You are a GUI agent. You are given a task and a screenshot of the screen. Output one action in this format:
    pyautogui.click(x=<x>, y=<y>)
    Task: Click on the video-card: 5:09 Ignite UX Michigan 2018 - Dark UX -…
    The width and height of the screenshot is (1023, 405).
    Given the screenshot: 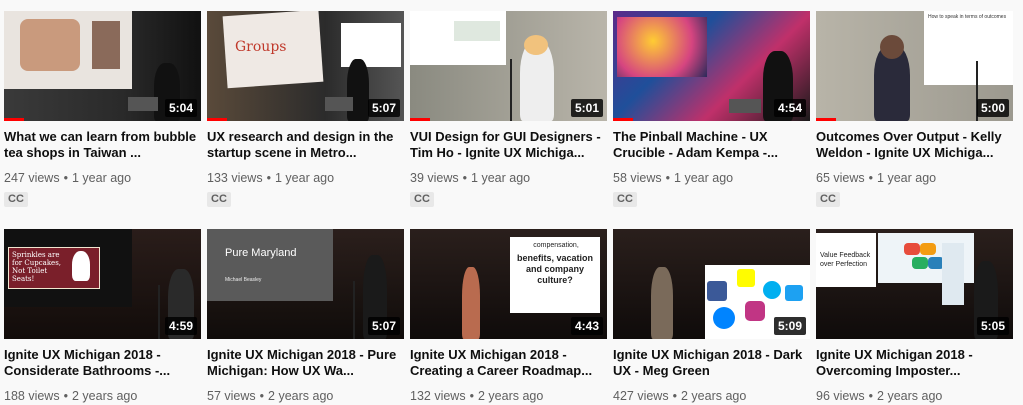 What is the action you would take?
    pyautogui.click(x=711, y=316)
    